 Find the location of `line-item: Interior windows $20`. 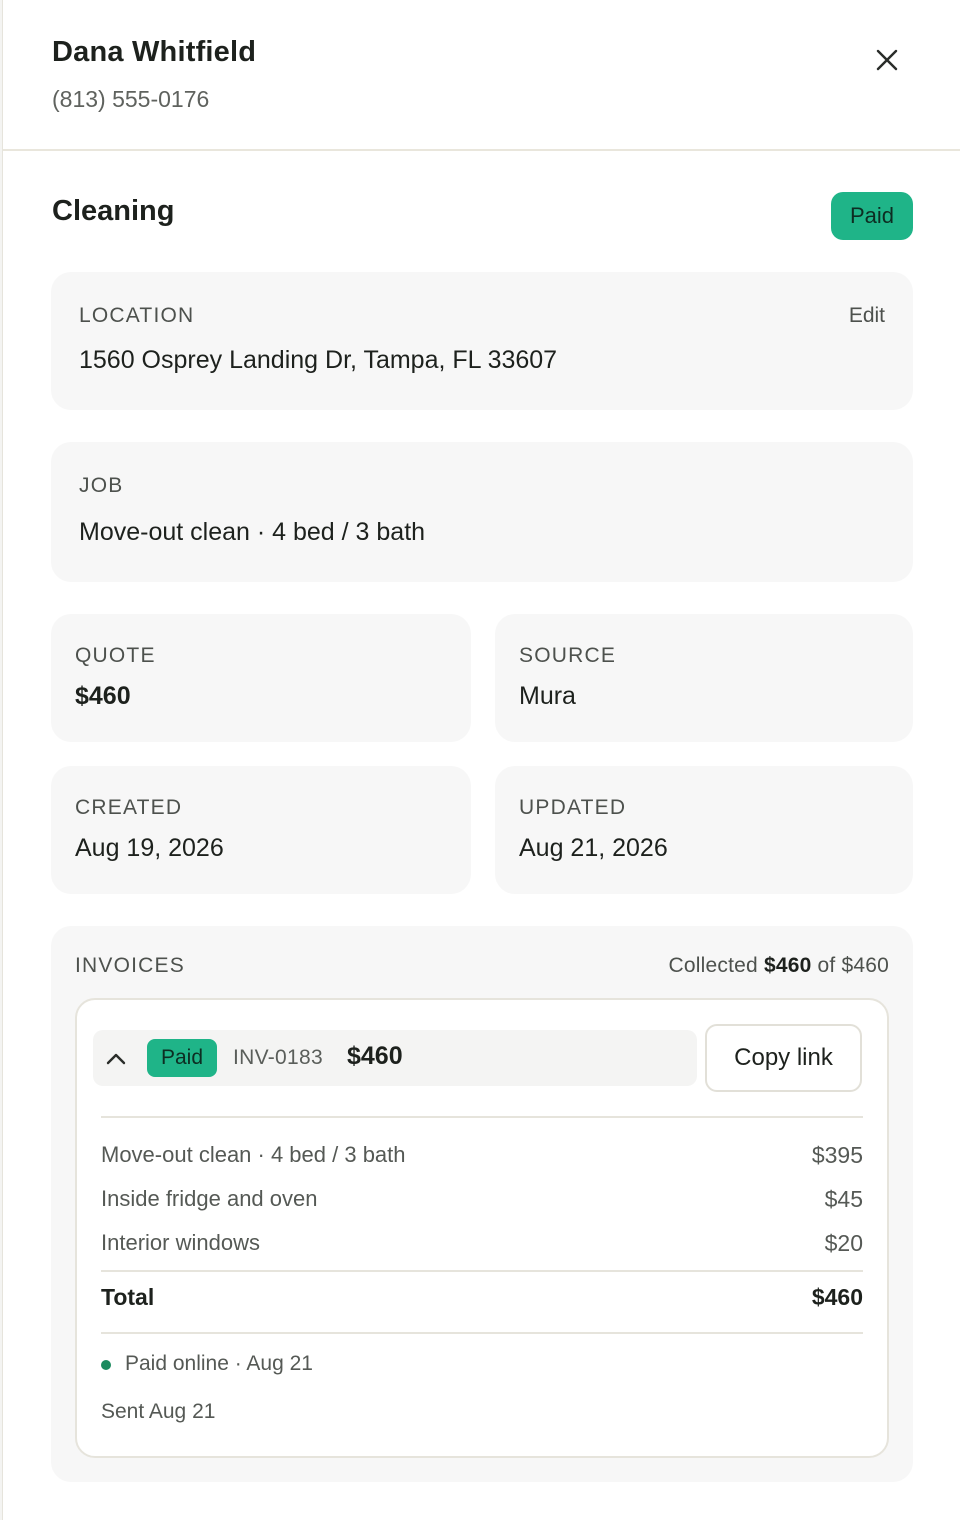

line-item: Interior windows $20 is located at coordinates (482, 1245).